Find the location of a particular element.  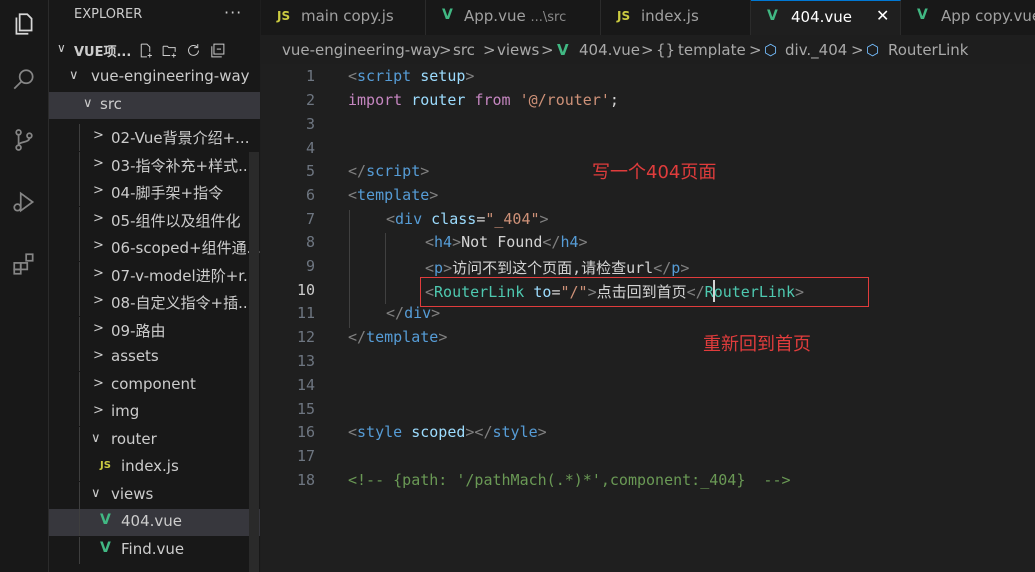

breadcrumb-item: div._404 is located at coordinates (816, 50).